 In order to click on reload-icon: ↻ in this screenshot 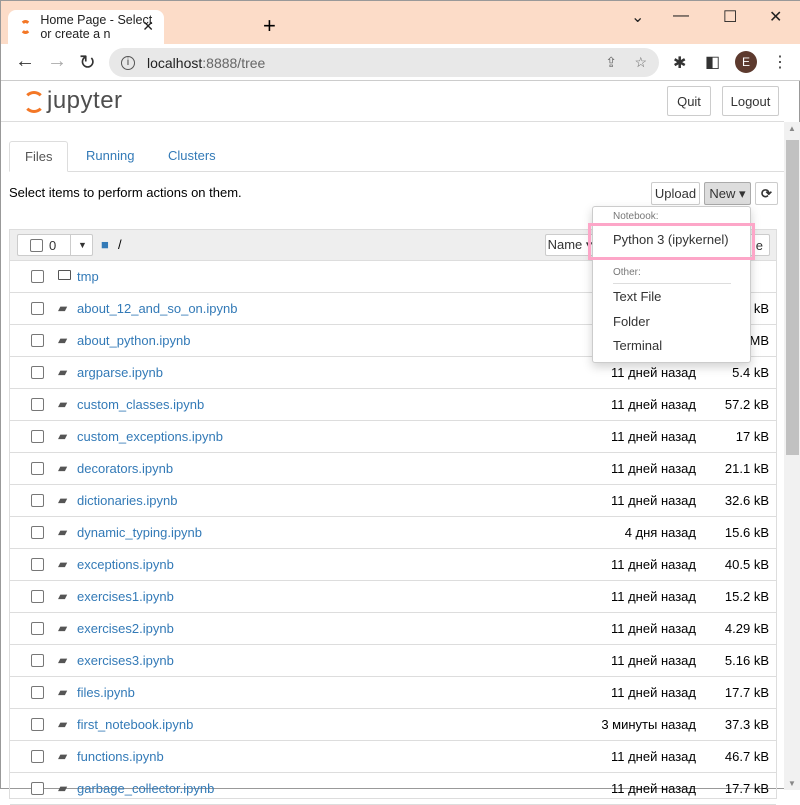, I will do `click(87, 62)`.